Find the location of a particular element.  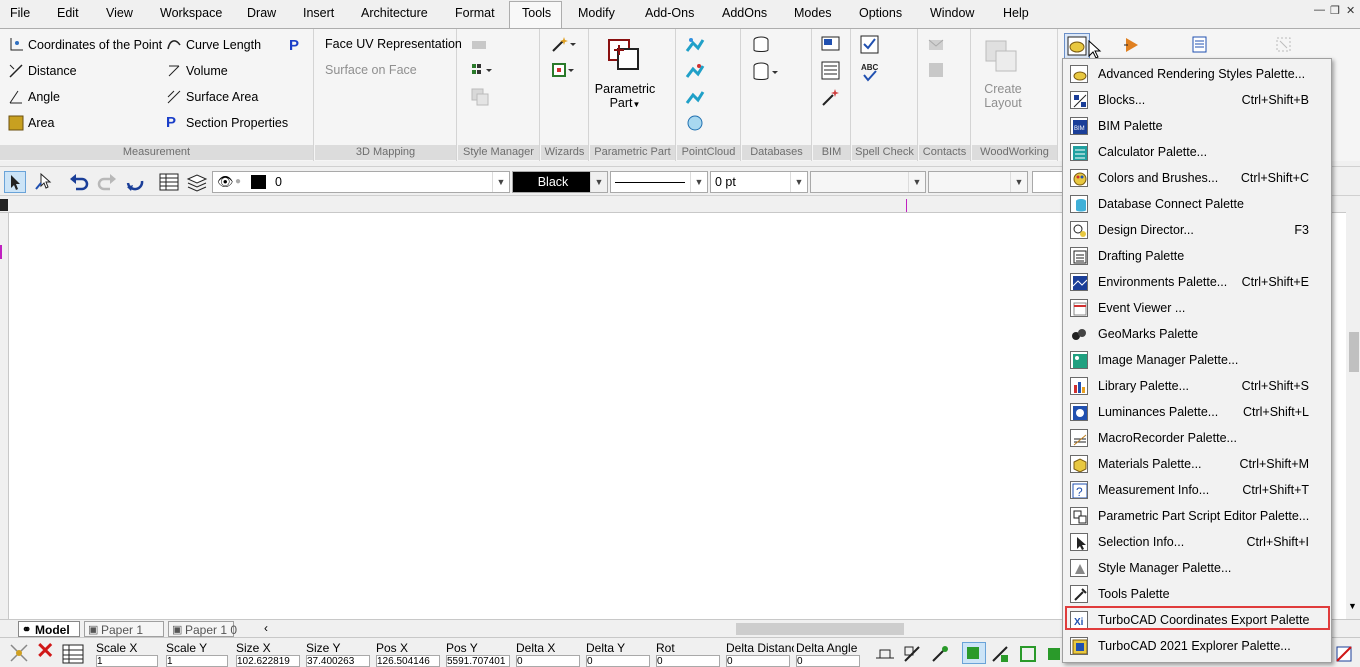

status-tool-5-icon is located at coordinates (1001, 654).